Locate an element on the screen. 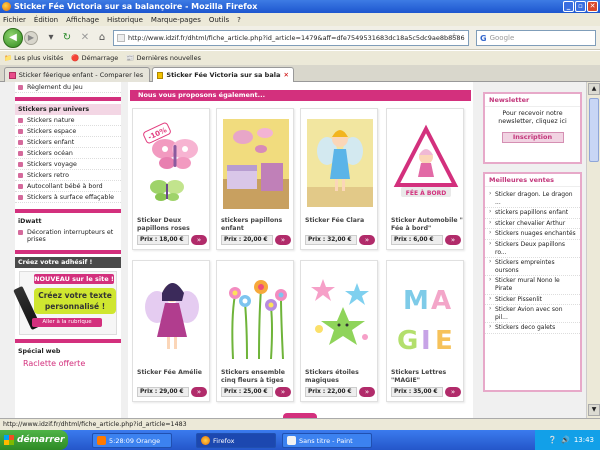  product-name: Sticker Deux papillons roses is located at coordinates (173, 224).